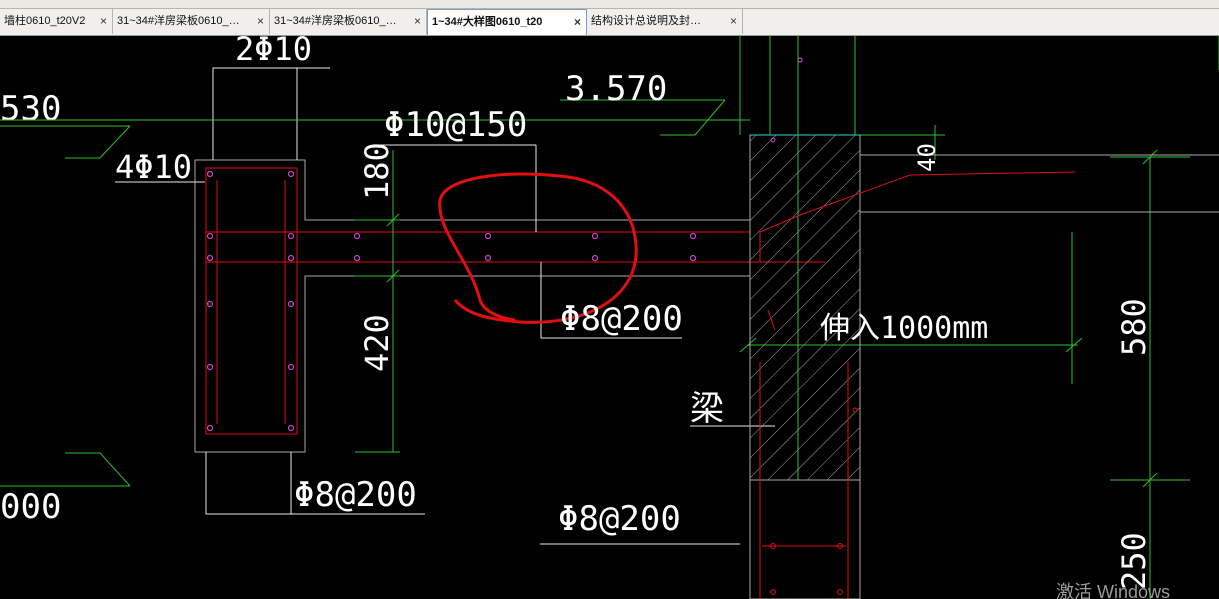 This screenshot has height=599, width=1219. What do you see at coordinates (455, 125) in the screenshot?
I see `stirrup-top-label: Φ10@150` at bounding box center [455, 125].